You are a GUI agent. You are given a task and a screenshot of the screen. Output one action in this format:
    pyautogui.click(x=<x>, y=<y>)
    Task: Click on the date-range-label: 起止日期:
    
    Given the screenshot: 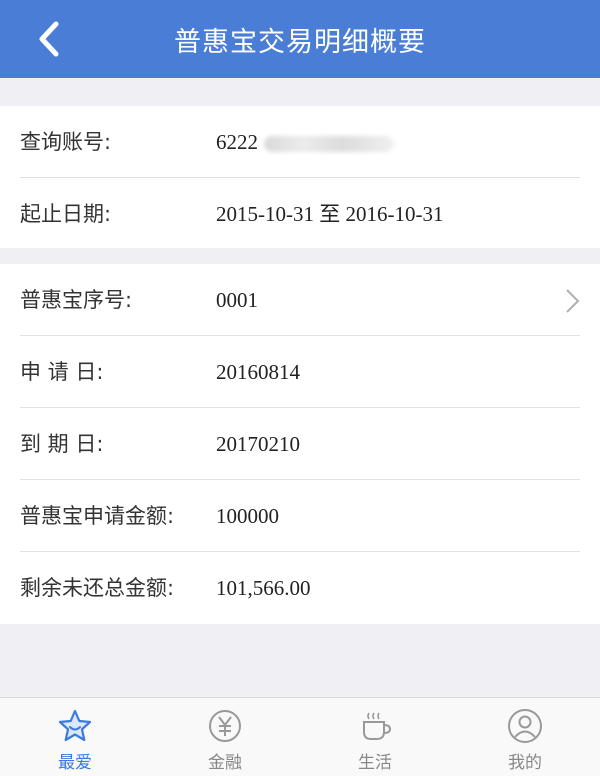 What is the action you would take?
    pyautogui.click(x=66, y=214)
    